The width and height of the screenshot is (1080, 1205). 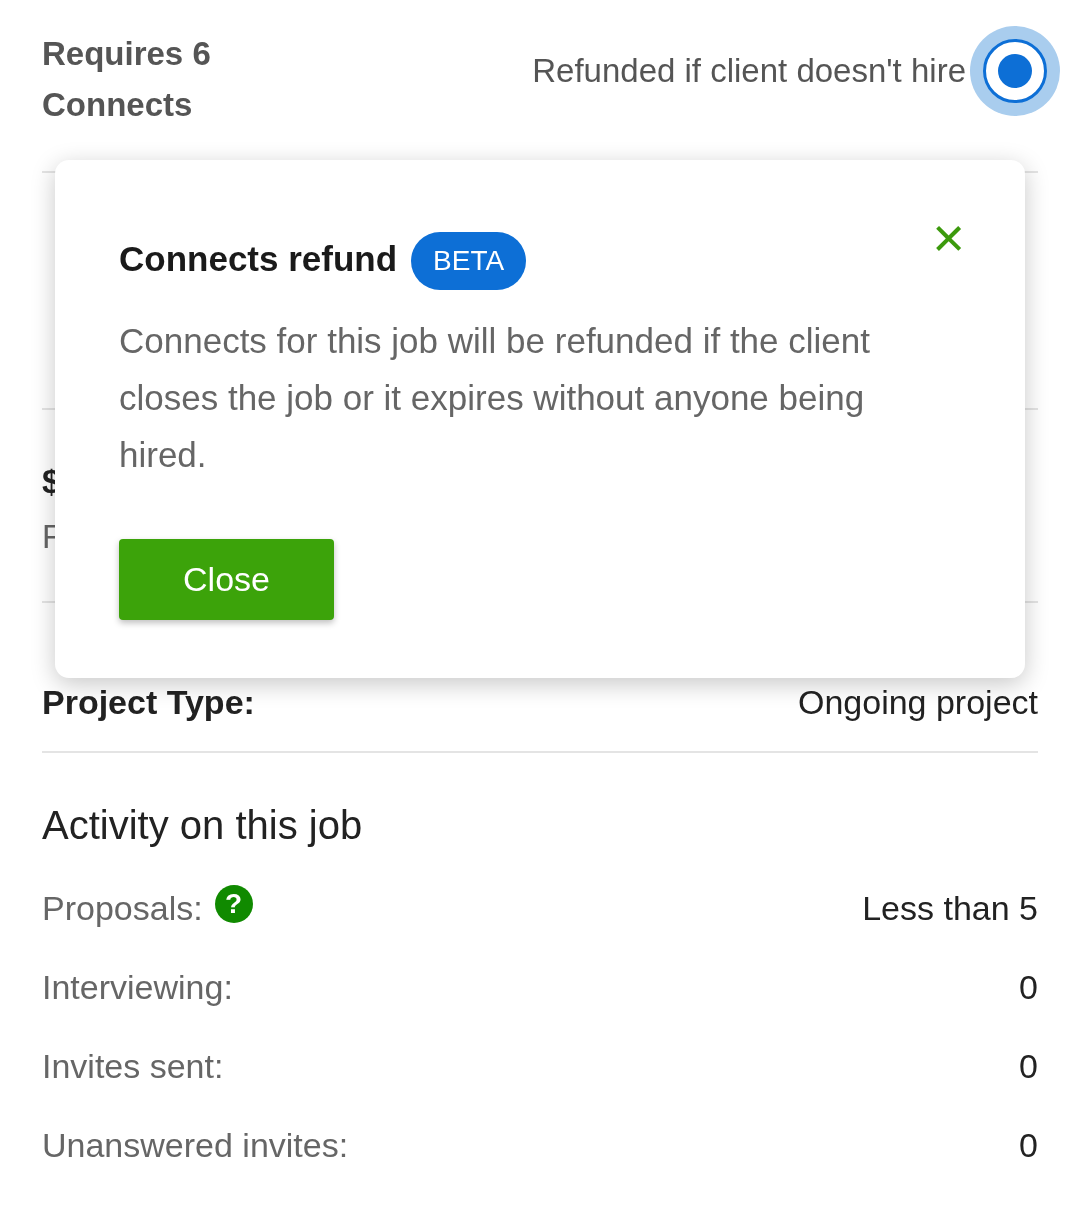 What do you see at coordinates (127, 79) in the screenshot?
I see `requirement-text: Requires 6 Connects` at bounding box center [127, 79].